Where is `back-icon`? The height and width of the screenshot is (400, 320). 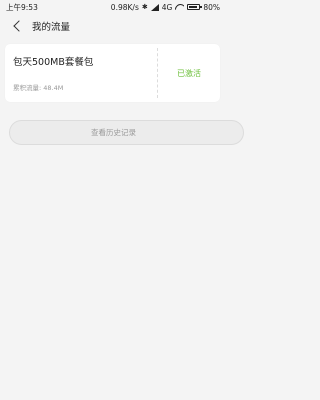
back-icon is located at coordinates (18, 26).